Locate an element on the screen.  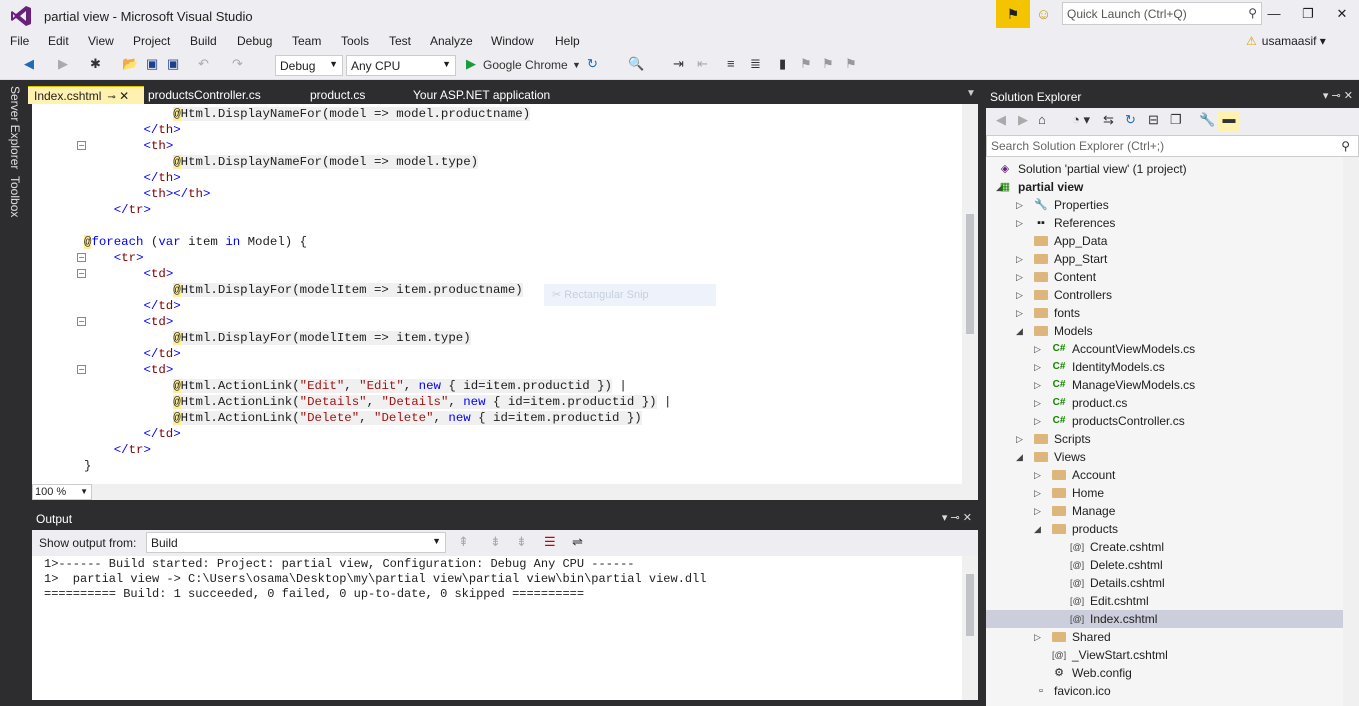
new-project-icon: ✱ is located at coordinates (95, 64).